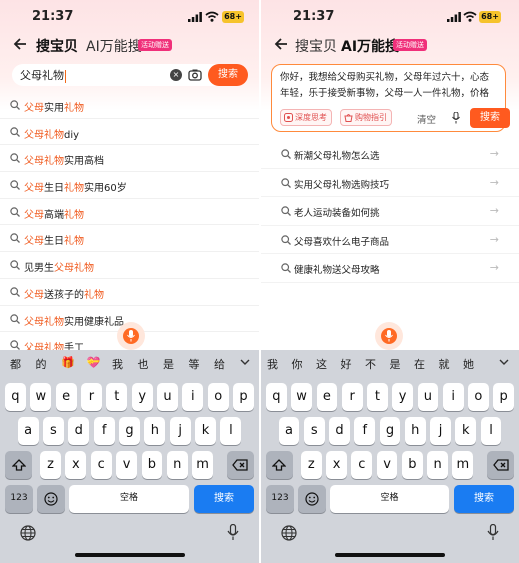 Image resolution: width=519 pixels, height=563 pixels. I want to click on numbers-key: 123, so click(19, 499).